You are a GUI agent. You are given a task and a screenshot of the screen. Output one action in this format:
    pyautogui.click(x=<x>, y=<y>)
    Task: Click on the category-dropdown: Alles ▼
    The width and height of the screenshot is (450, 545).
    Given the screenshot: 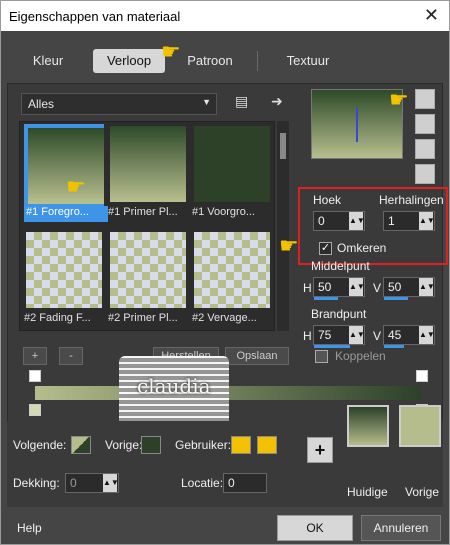 What is the action you would take?
    pyautogui.click(x=119, y=104)
    